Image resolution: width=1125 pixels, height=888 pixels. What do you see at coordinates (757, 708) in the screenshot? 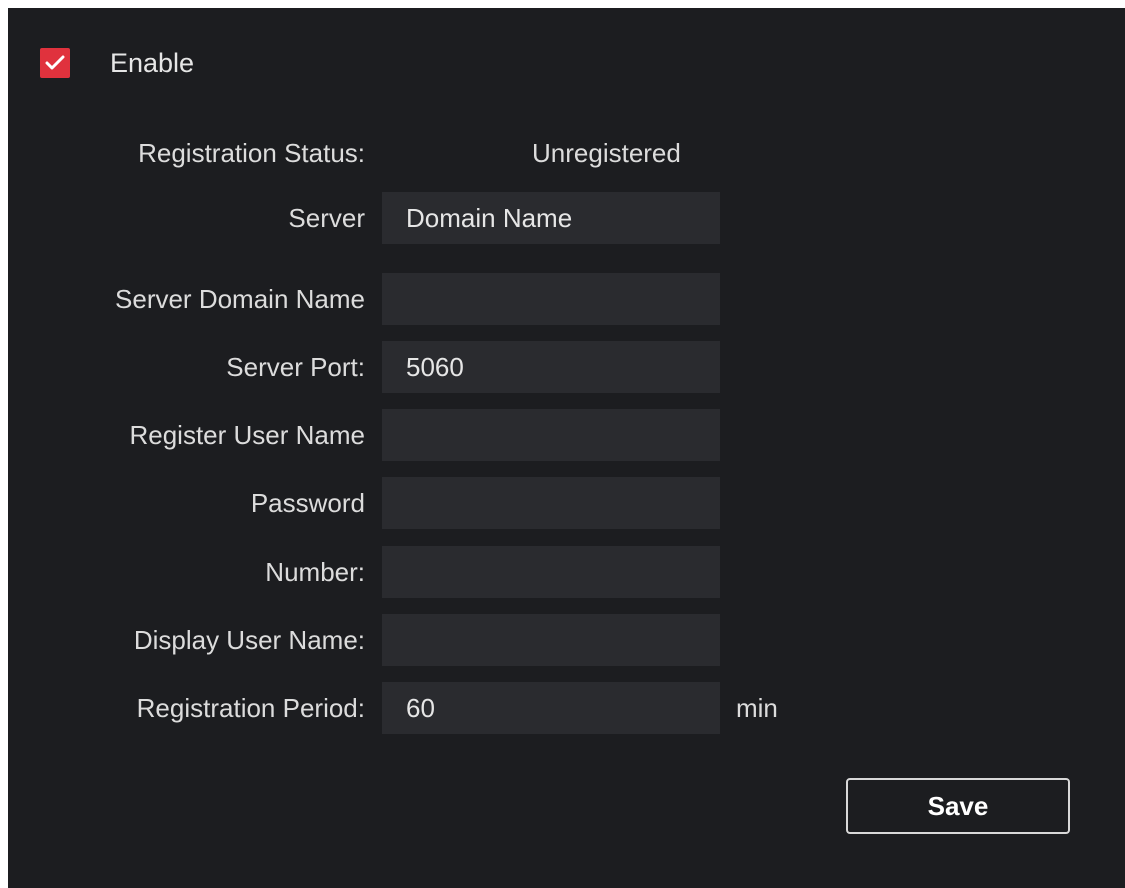
I see `registration-period-unit: min` at bounding box center [757, 708].